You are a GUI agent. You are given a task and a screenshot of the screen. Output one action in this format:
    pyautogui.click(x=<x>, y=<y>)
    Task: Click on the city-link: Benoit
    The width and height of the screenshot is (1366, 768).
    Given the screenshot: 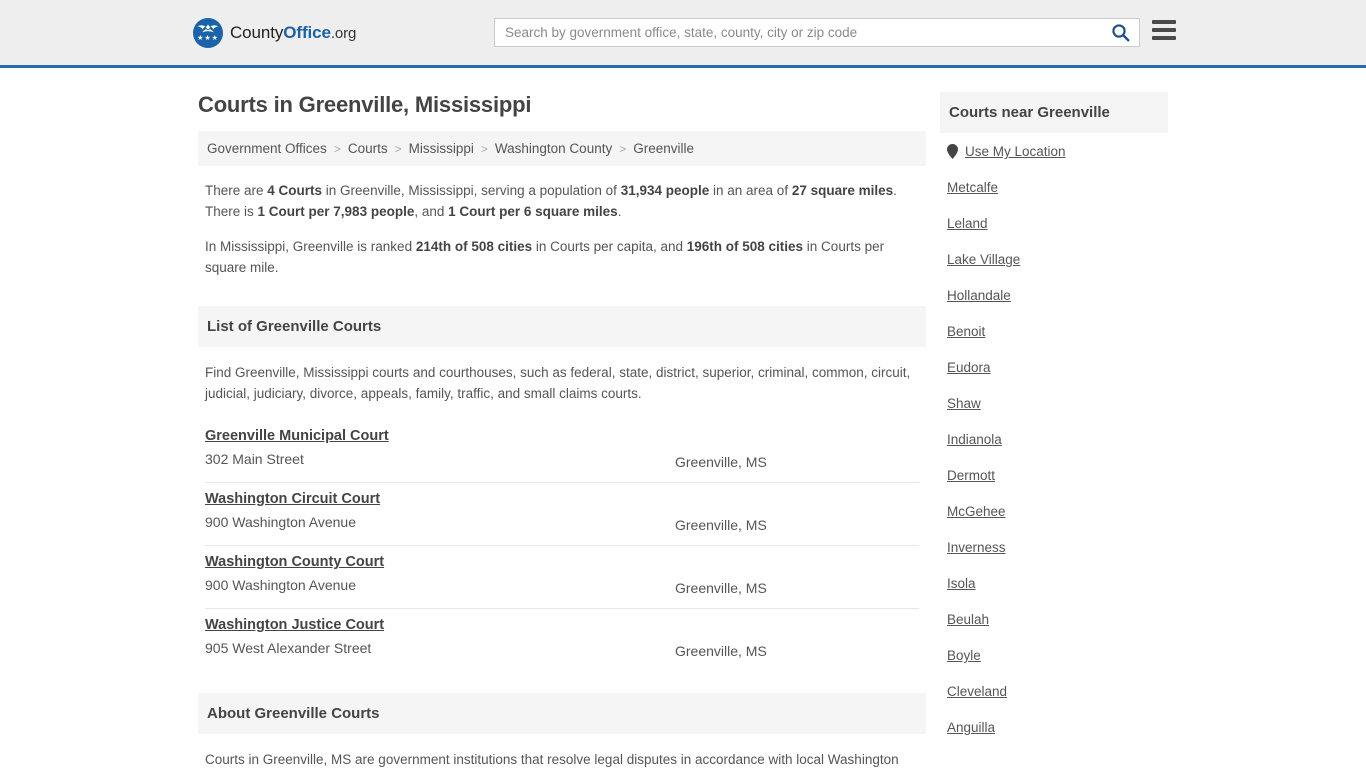 What is the action you would take?
    pyautogui.click(x=966, y=331)
    